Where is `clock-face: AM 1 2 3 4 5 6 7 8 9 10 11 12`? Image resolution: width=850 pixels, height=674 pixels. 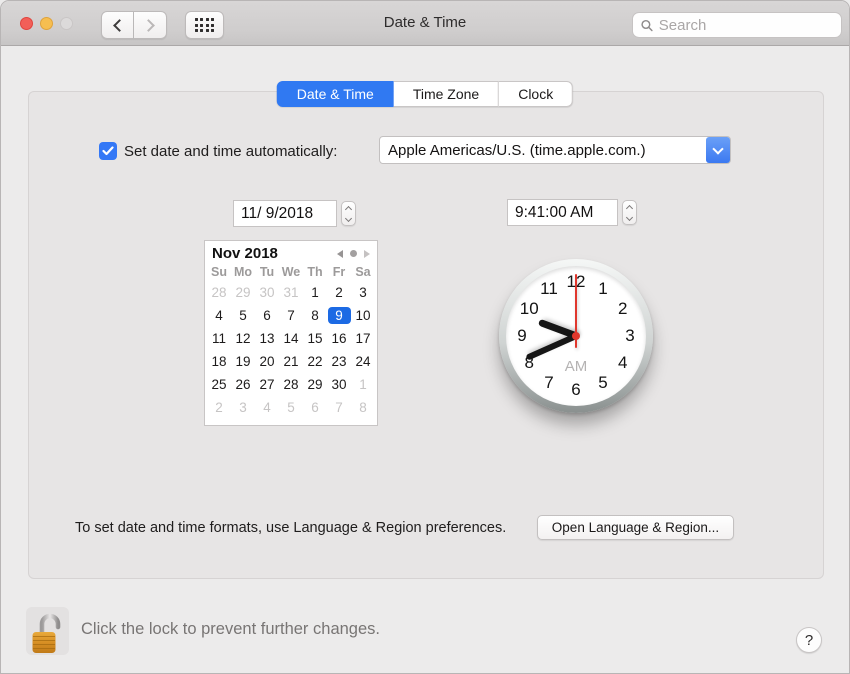
clock-face: AM 1 2 3 4 5 6 7 8 9 10 11 12 is located at coordinates (576, 336).